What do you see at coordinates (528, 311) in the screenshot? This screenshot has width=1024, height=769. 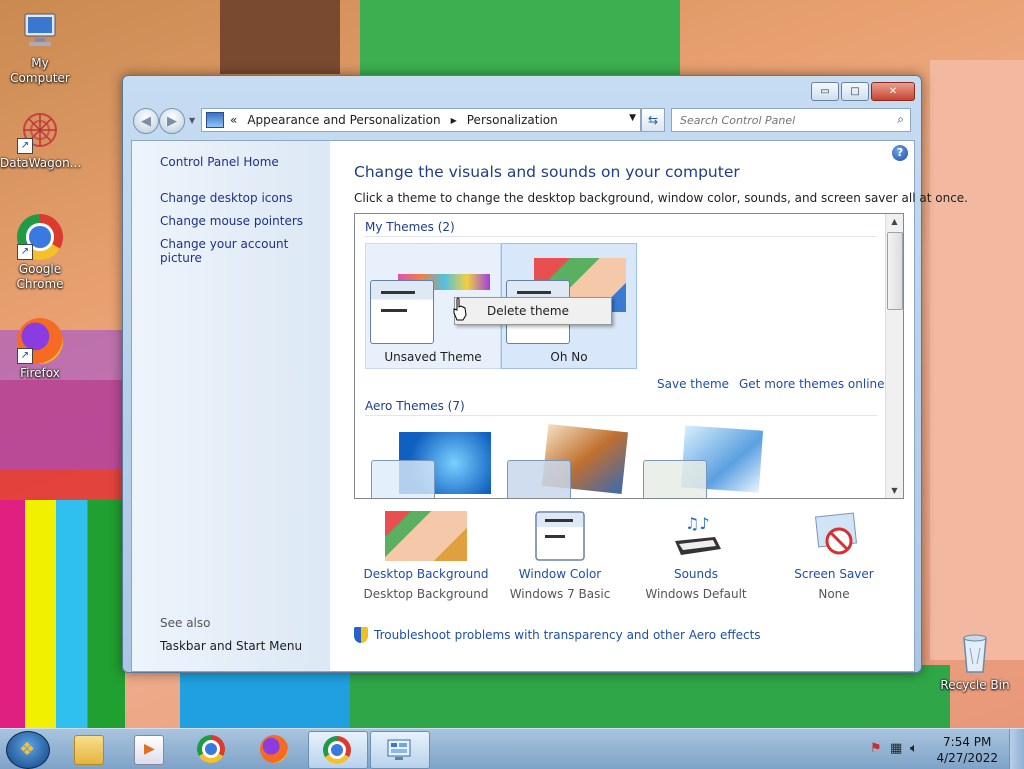 I see `delete-theme-menu-item: Delete theme` at bounding box center [528, 311].